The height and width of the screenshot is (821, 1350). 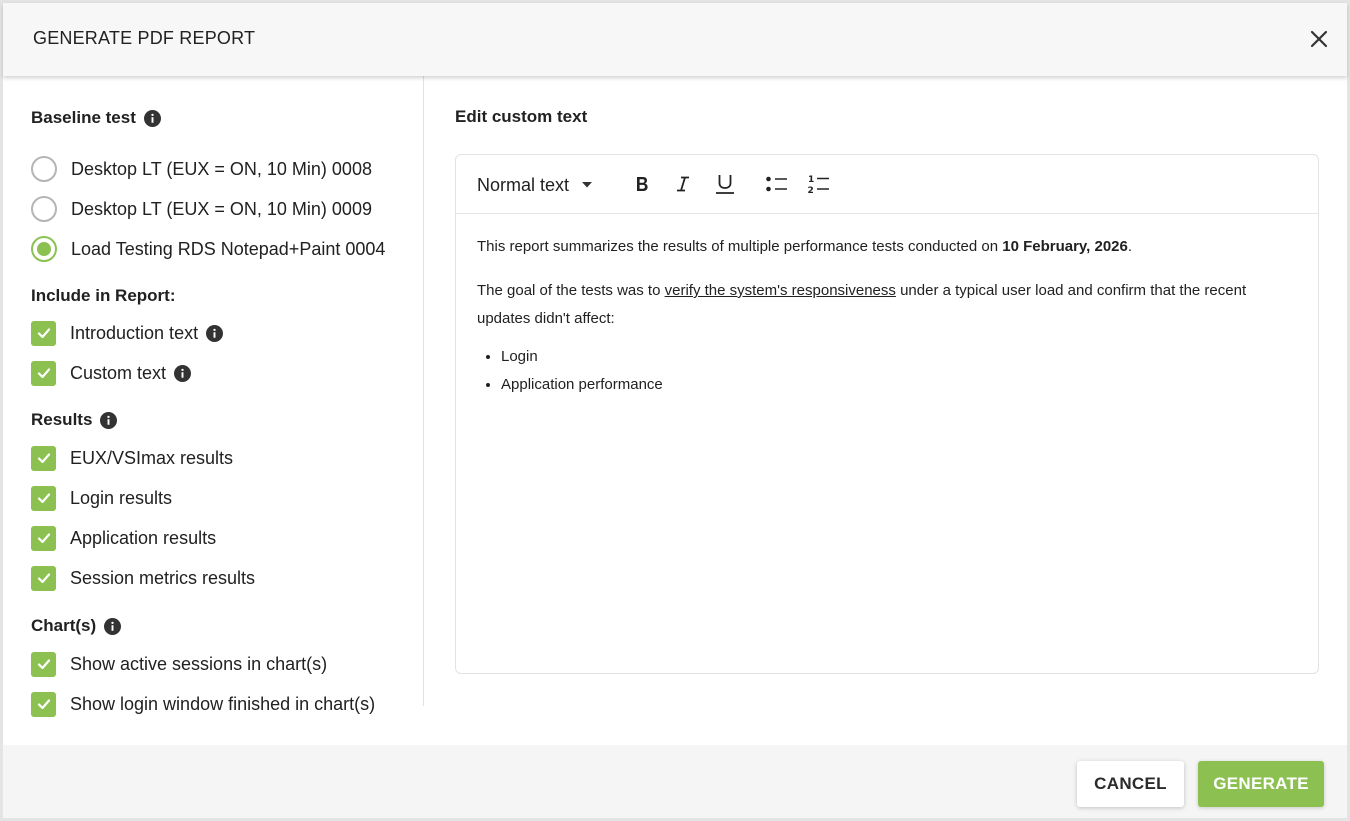 I want to click on include-custom-text: Custom text, so click(x=111, y=373).